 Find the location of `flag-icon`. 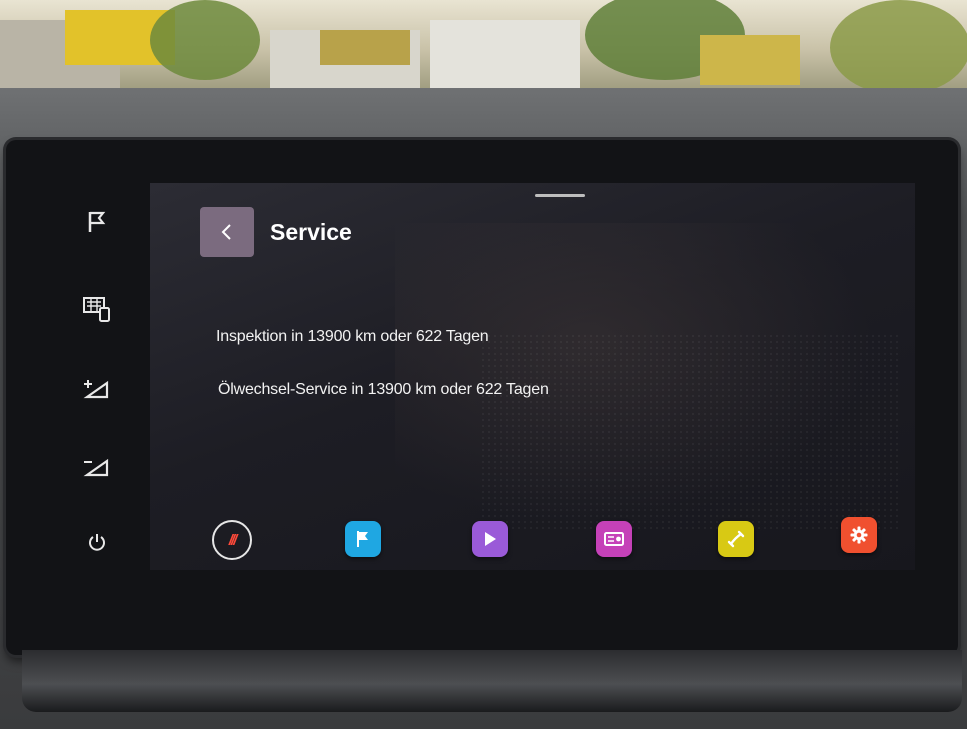

flag-icon is located at coordinates (97, 221).